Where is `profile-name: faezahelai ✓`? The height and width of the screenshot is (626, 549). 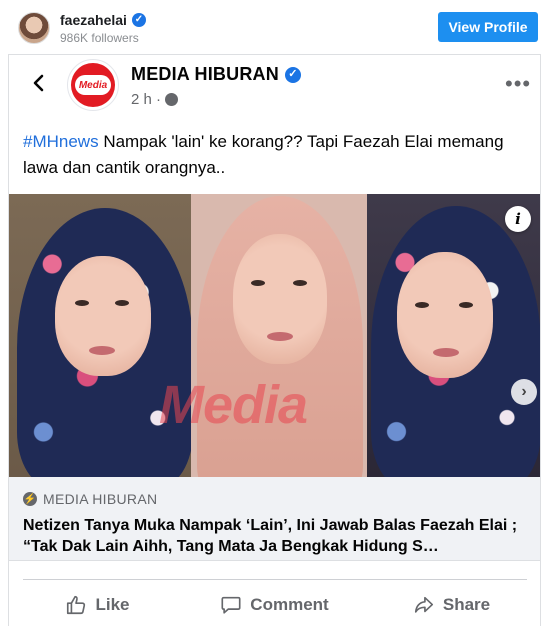
profile-name: faezahelai ✓ is located at coordinates (103, 20).